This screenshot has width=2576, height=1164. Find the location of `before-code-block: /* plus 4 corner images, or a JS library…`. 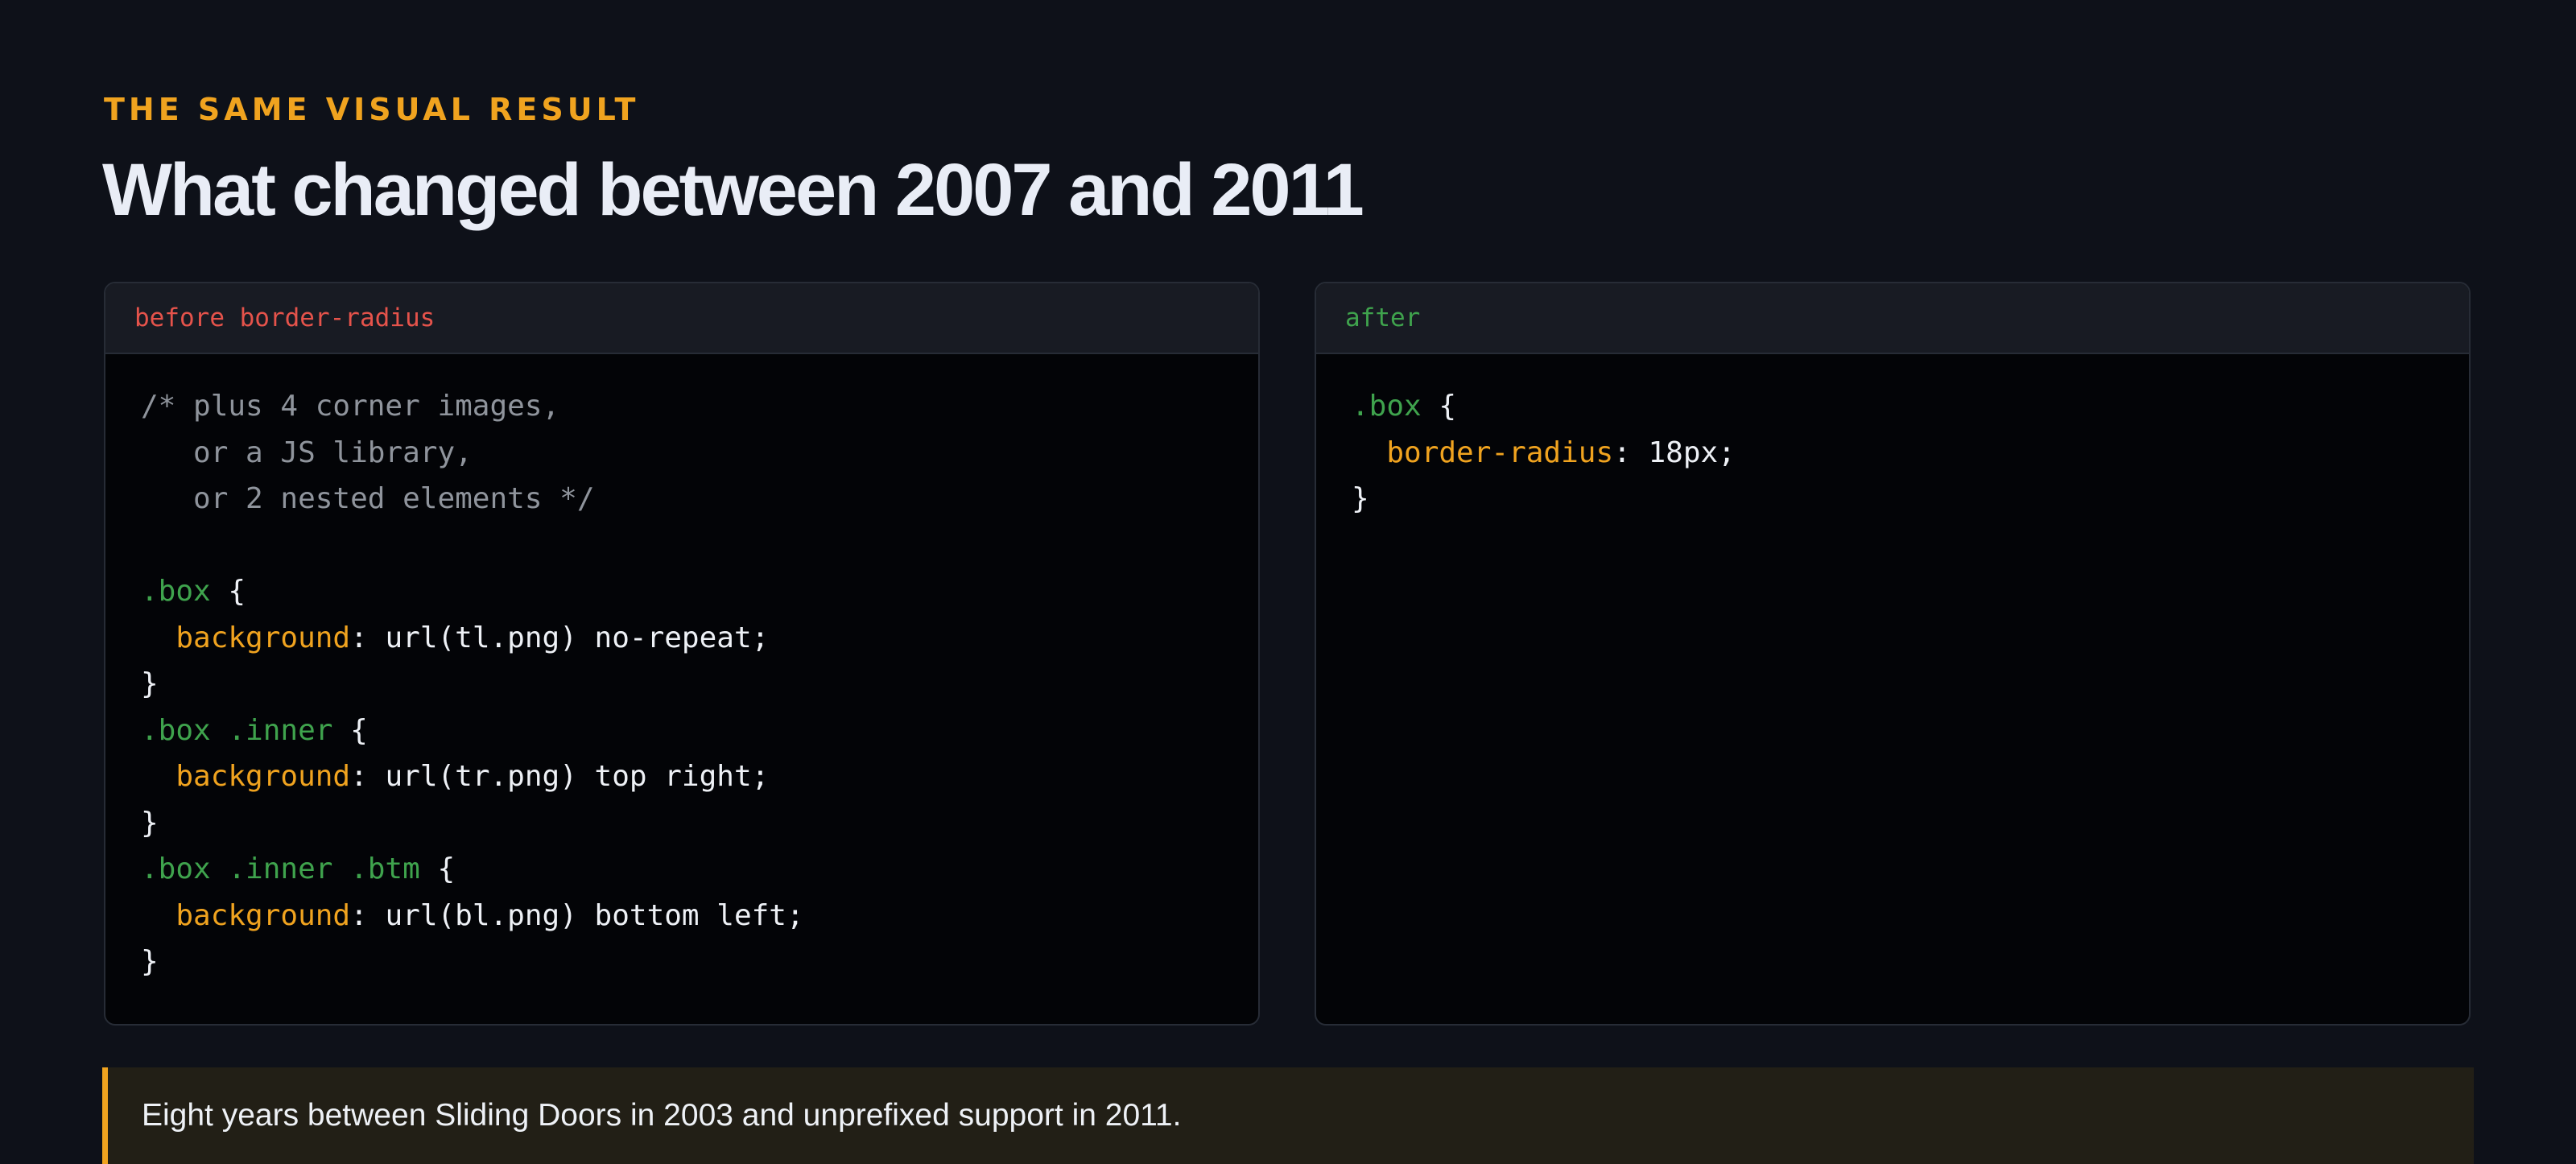

before-code-block: /* plus 4 corner images, or a JS library… is located at coordinates (472, 684).